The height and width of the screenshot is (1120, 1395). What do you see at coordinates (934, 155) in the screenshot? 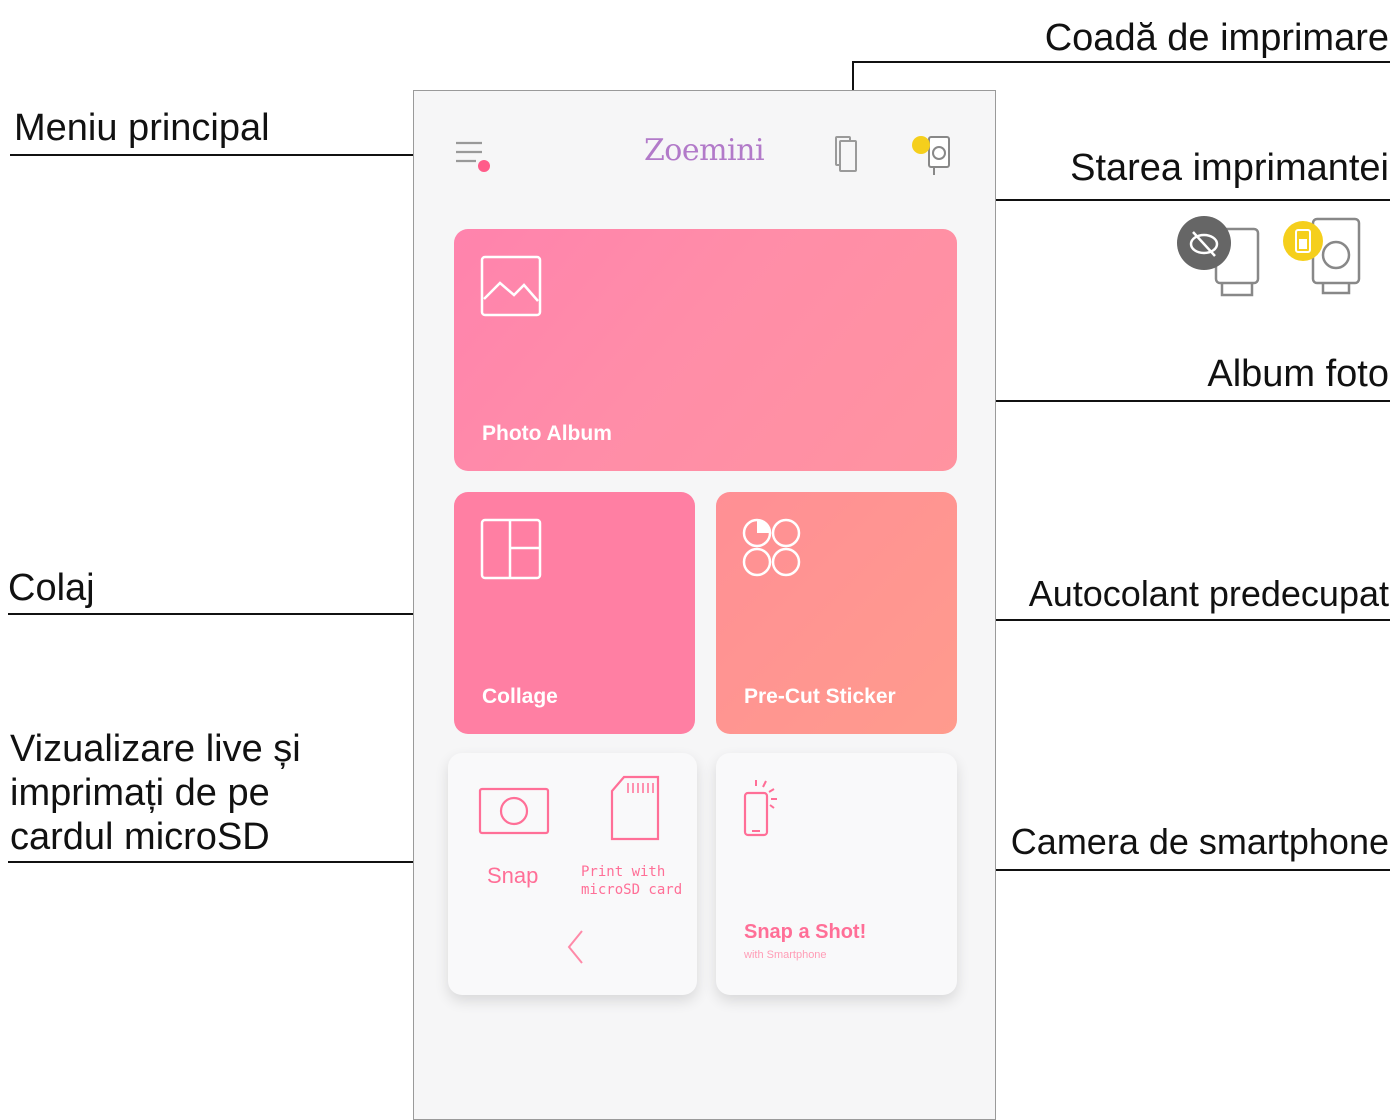
I see `printer-status-icon` at bounding box center [934, 155].